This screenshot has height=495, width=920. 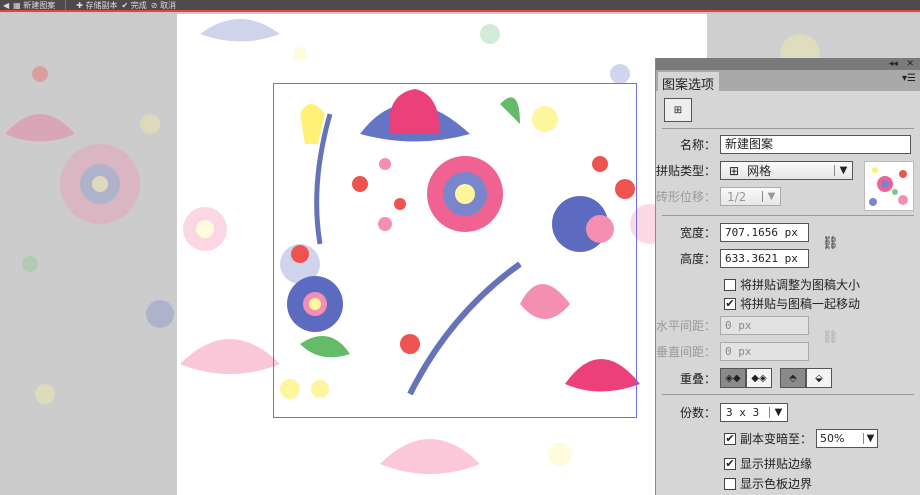 I want to click on v-spacing-input: 0 px, so click(x=764, y=351).